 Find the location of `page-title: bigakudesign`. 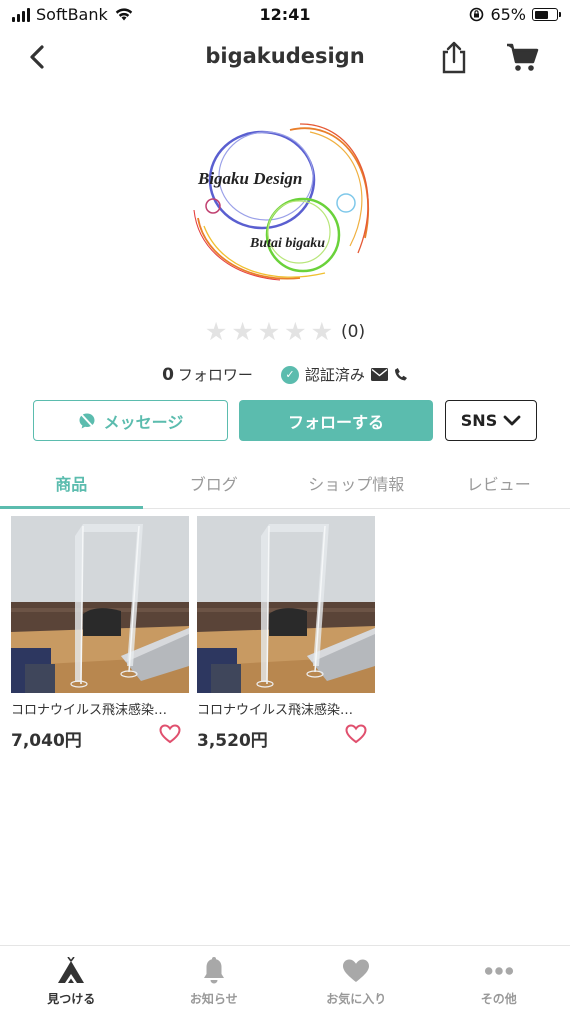

page-title: bigakudesign is located at coordinates (285, 56).